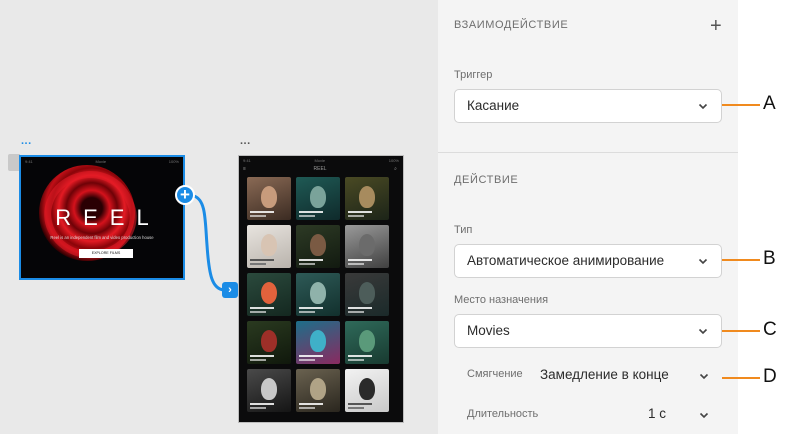 Image resolution: width=792 pixels, height=434 pixels. What do you see at coordinates (741, 260) in the screenshot?
I see `callout-line-b` at bounding box center [741, 260].